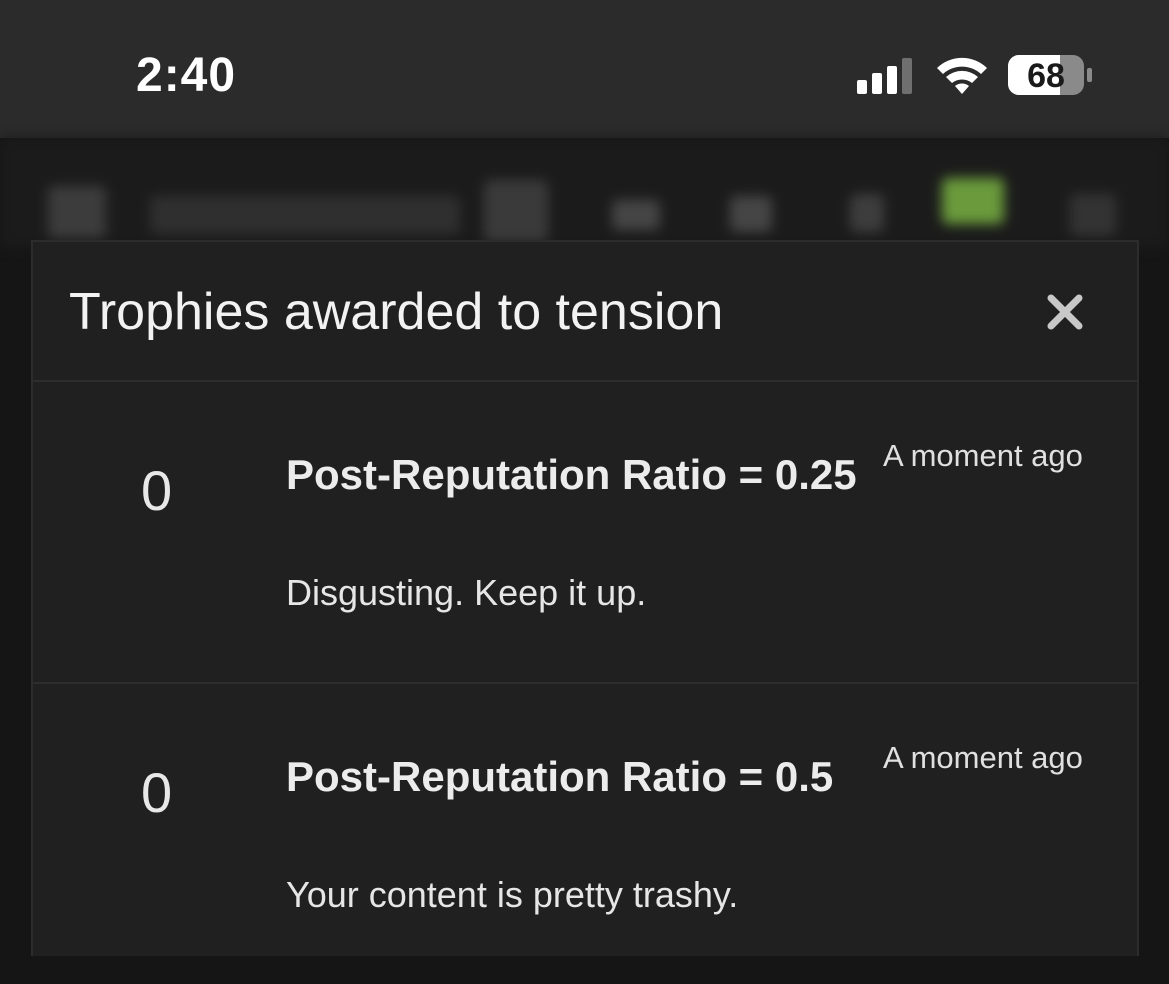 This screenshot has height=984, width=1169. Describe the element at coordinates (466, 592) in the screenshot. I see `trophy-description: Disgusting. Keep it up.` at that location.